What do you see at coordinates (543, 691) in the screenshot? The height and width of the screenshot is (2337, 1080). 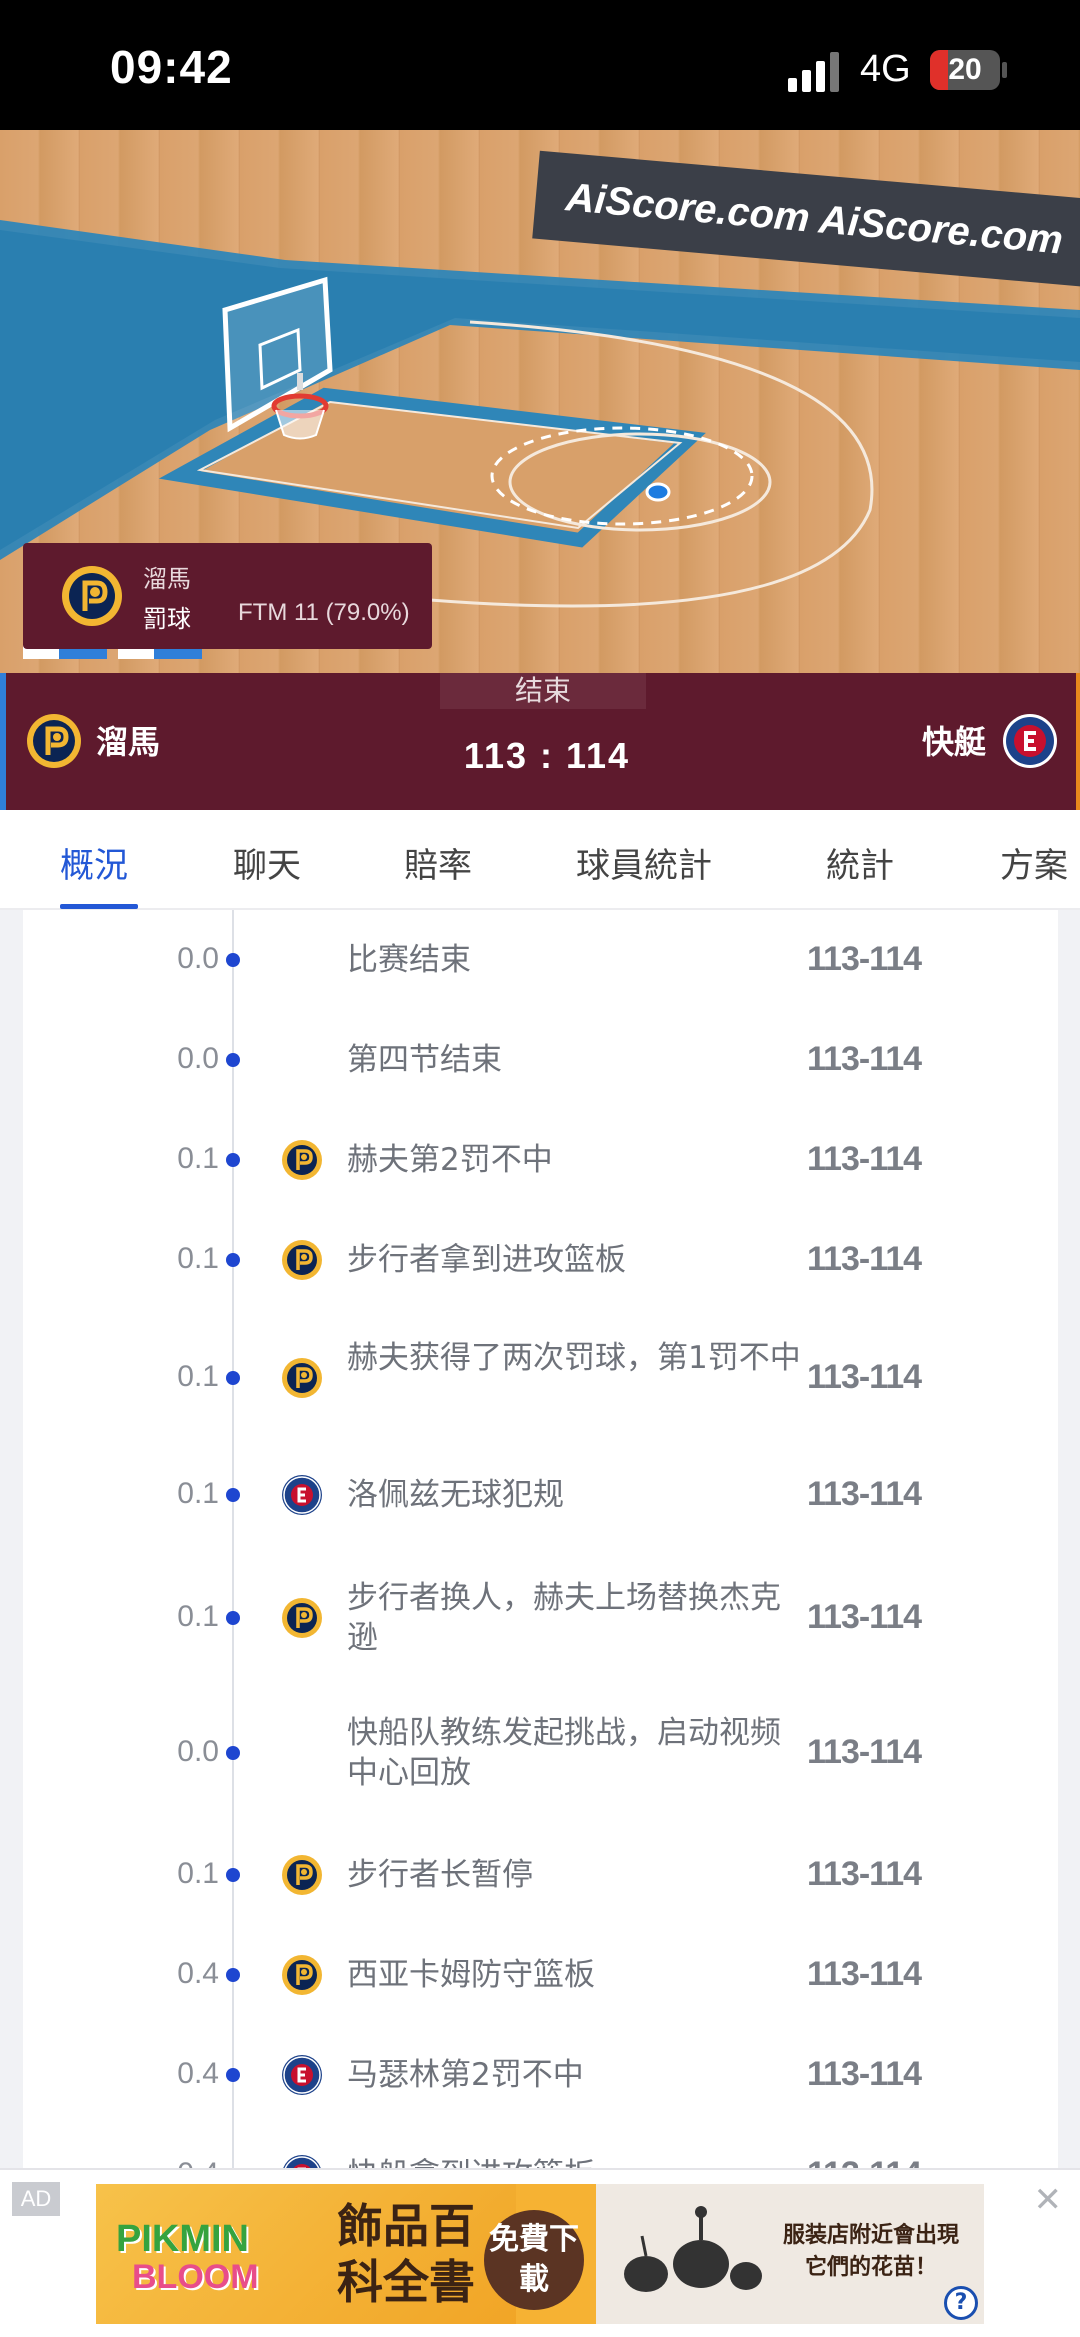 I see `match-status: 结束` at bounding box center [543, 691].